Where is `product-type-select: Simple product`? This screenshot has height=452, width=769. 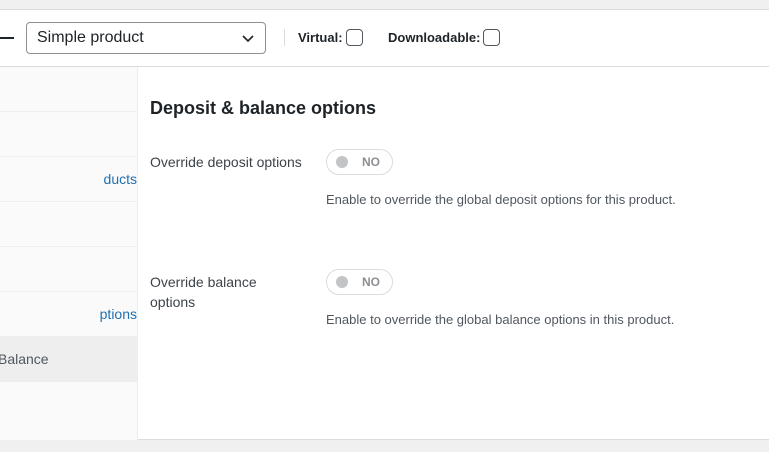 product-type-select: Simple product is located at coordinates (146, 38).